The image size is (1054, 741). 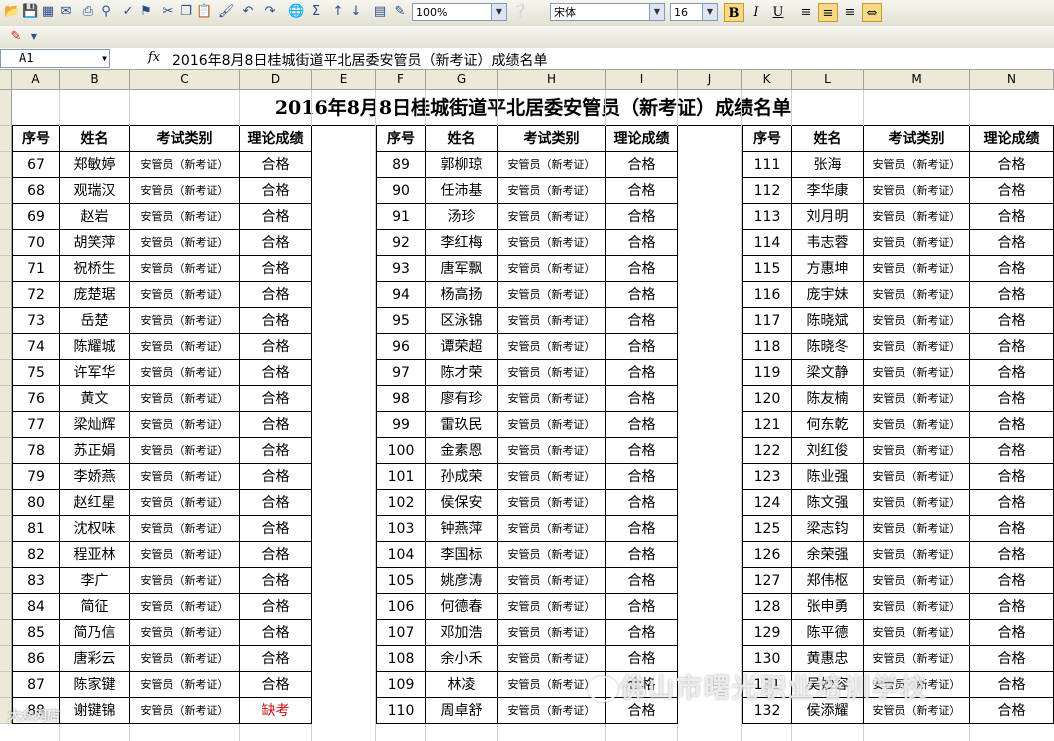 What do you see at coordinates (316, 12) in the screenshot?
I see `autosum-icon: Σ` at bounding box center [316, 12].